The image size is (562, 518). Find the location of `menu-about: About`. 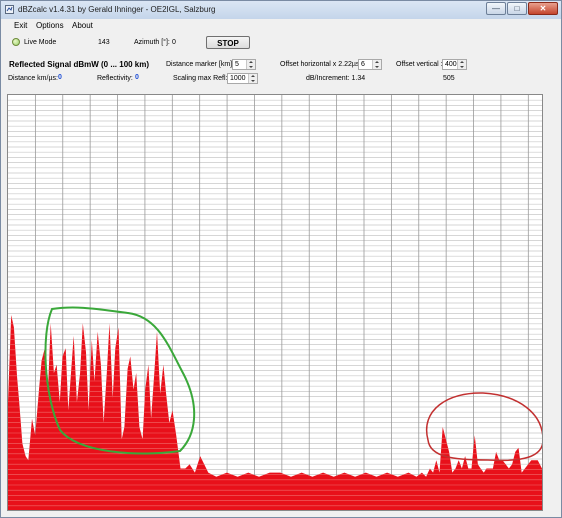

menu-about: About is located at coordinates (82, 25).